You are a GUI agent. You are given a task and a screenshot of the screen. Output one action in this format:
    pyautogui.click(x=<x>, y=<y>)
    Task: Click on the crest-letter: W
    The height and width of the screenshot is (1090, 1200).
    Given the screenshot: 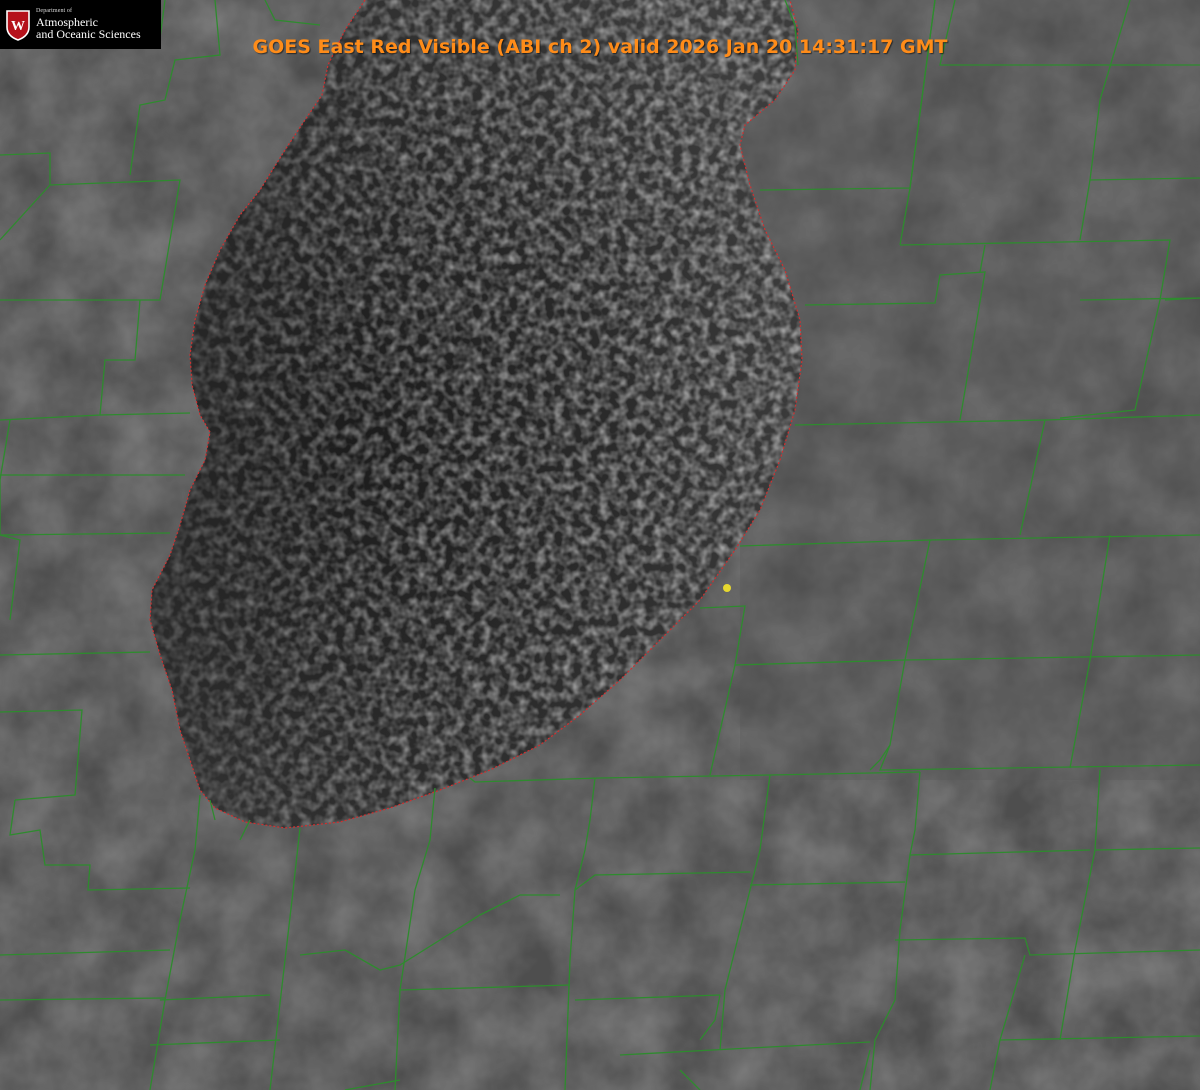 What is the action you would take?
    pyautogui.click(x=18, y=26)
    